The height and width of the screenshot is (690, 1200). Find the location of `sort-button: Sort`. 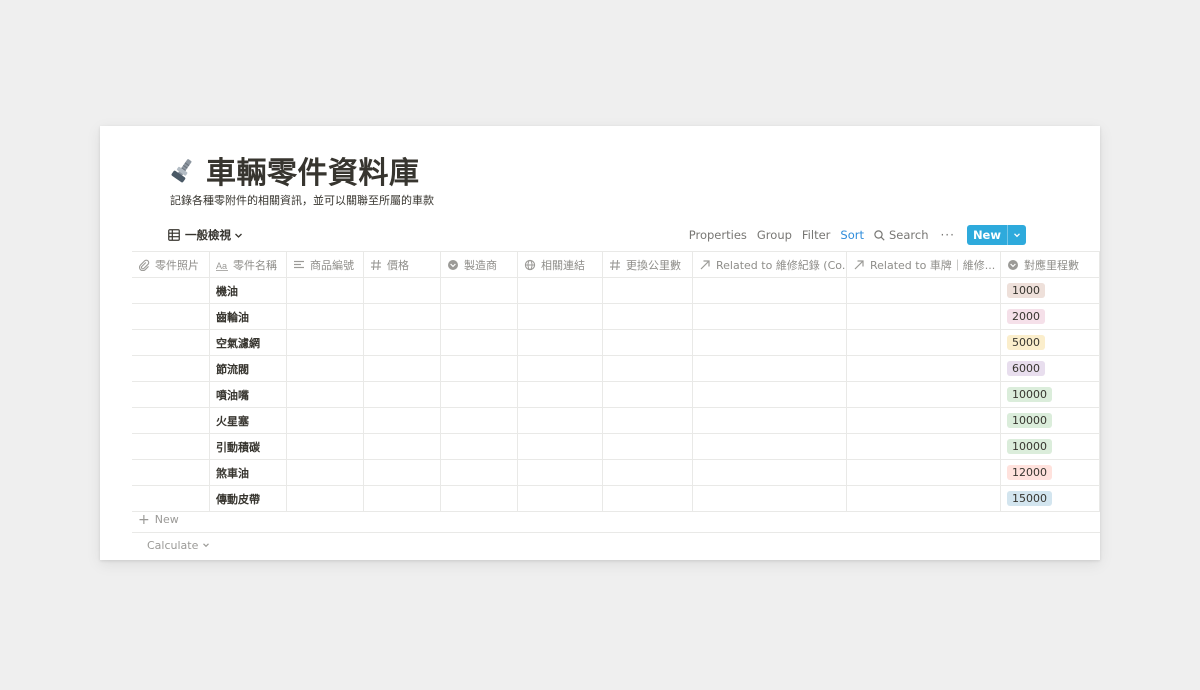

sort-button: Sort is located at coordinates (852, 235).